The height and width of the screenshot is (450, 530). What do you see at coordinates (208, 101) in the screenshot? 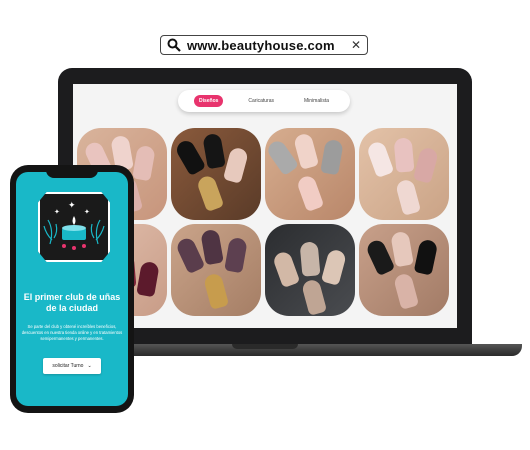
I see `tab-disenos: Diseños` at bounding box center [208, 101].